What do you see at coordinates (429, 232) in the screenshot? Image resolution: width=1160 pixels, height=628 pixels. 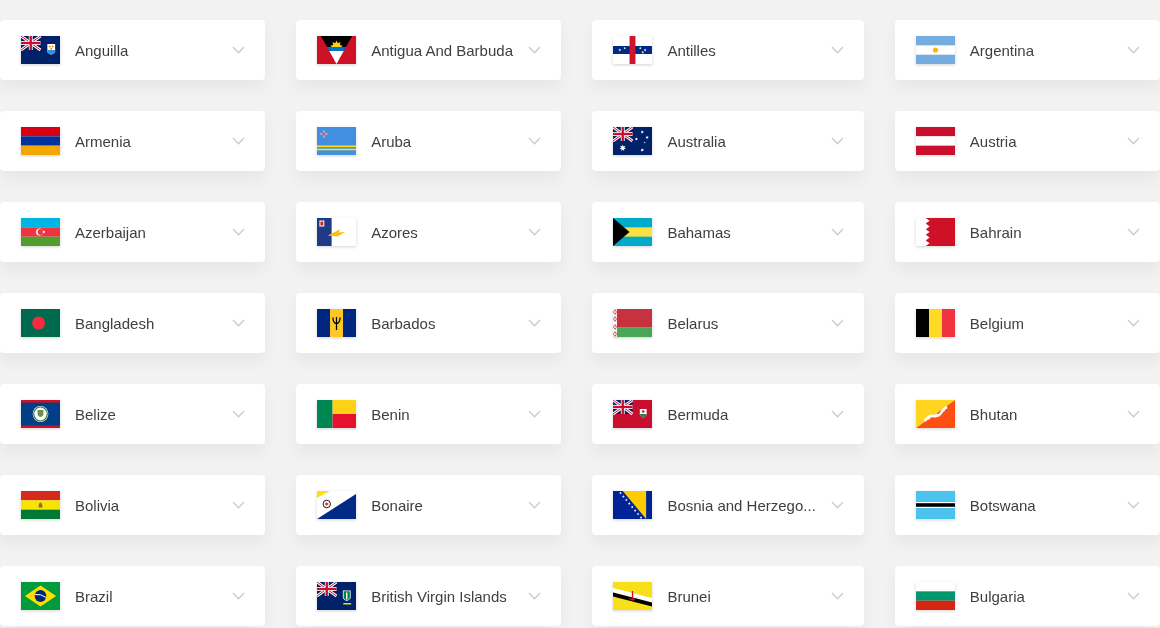 I see `country-dropdown: Azores` at bounding box center [429, 232].